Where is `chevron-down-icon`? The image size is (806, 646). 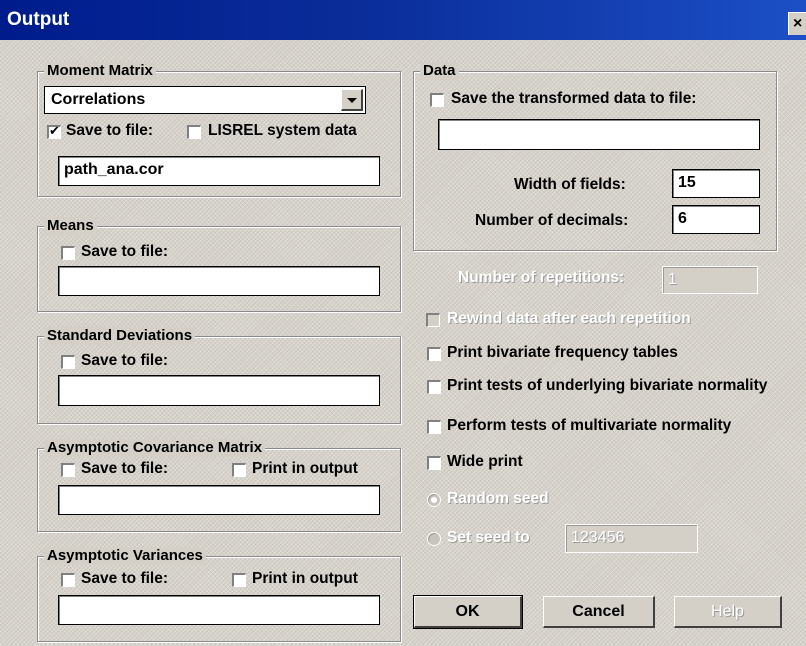 chevron-down-icon is located at coordinates (352, 100).